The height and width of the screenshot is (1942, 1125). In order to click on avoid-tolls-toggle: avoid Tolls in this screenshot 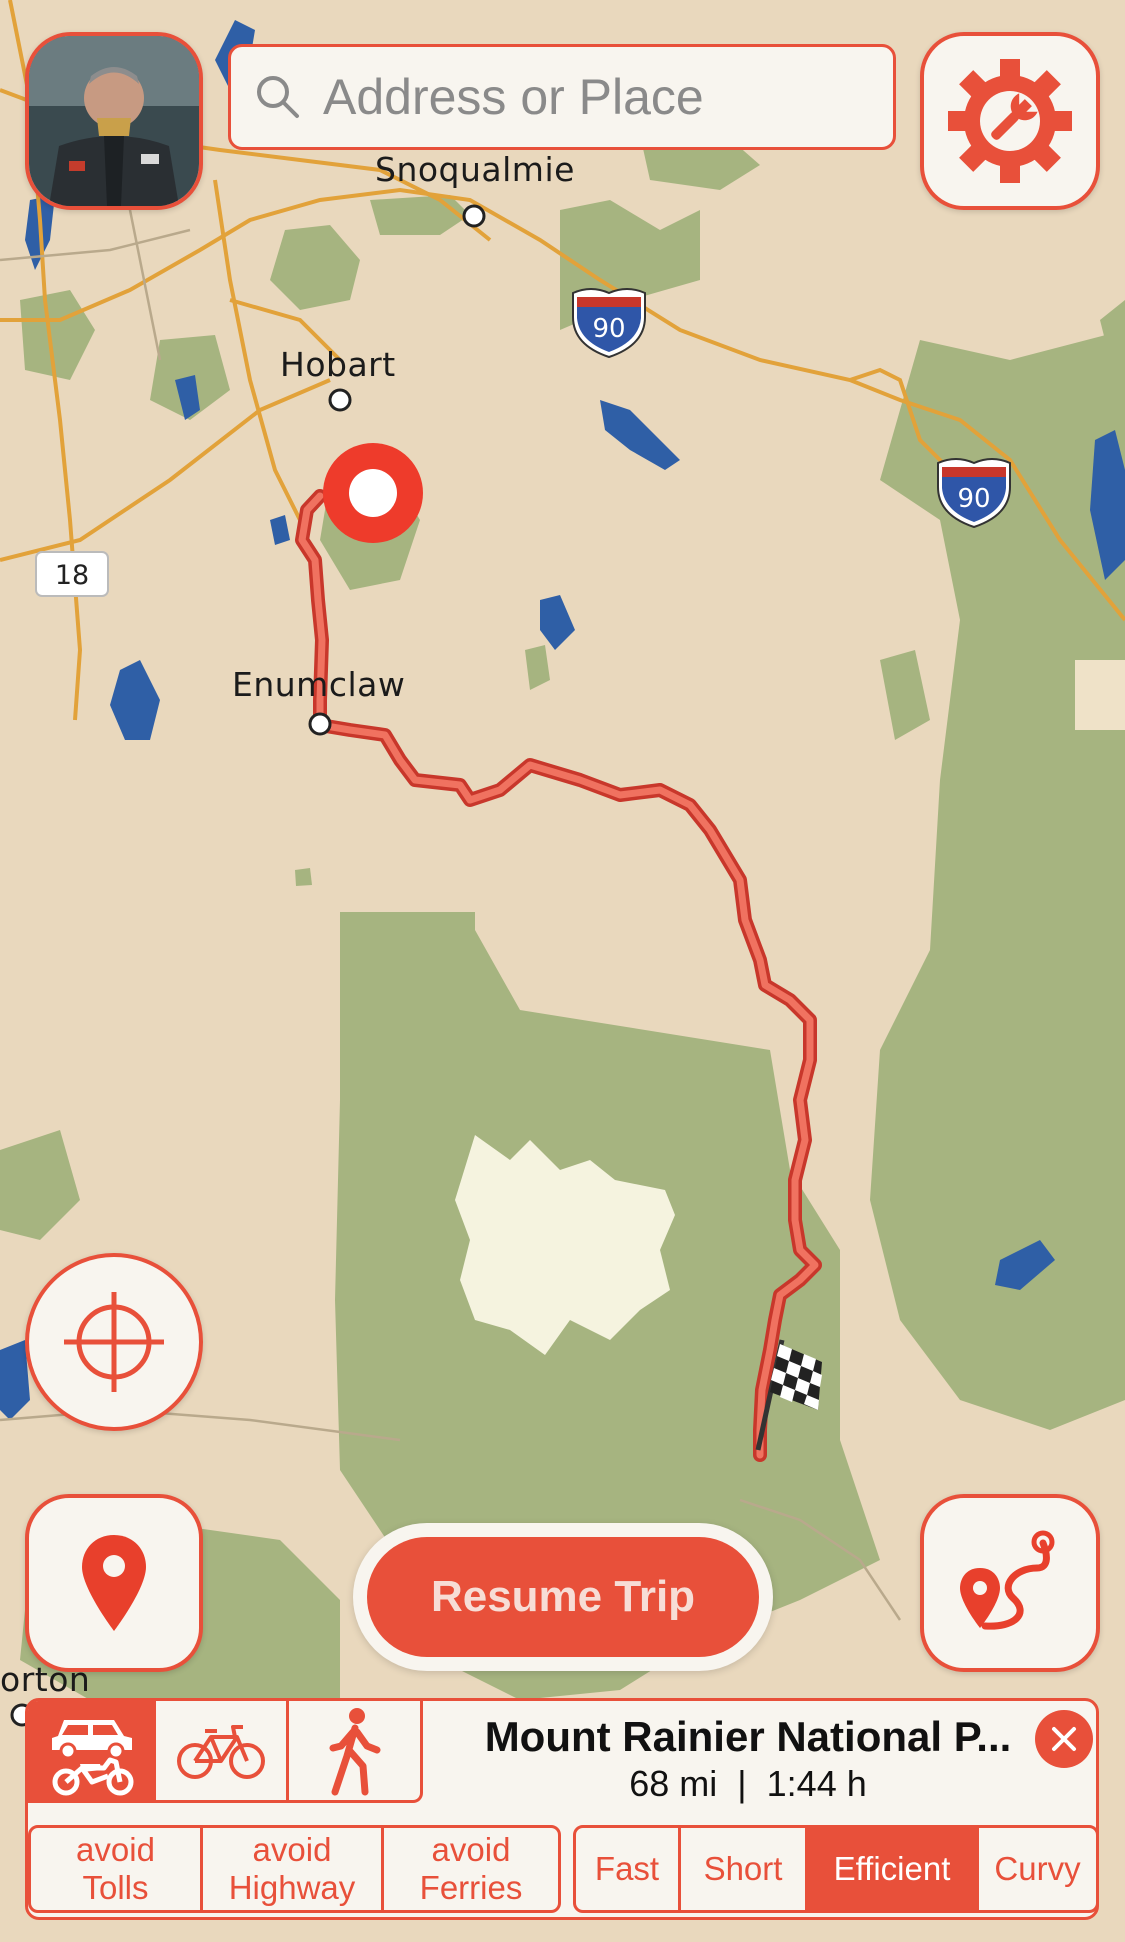, I will do `click(117, 1869)`.